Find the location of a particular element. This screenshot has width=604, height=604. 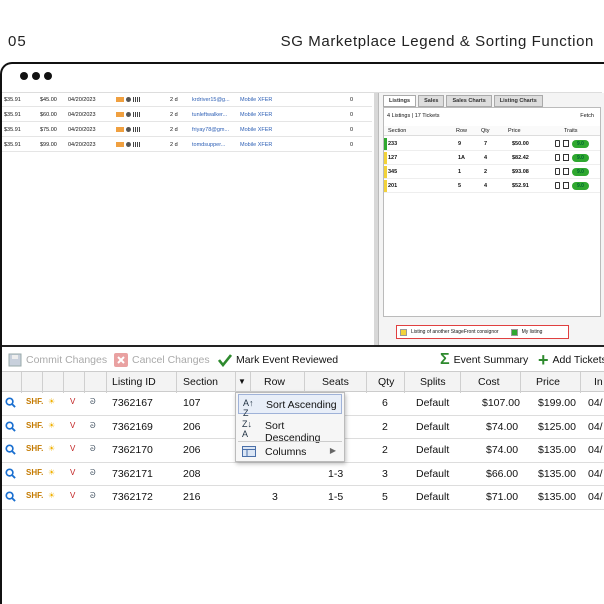

tab-sales: Sales is located at coordinates (431, 101).